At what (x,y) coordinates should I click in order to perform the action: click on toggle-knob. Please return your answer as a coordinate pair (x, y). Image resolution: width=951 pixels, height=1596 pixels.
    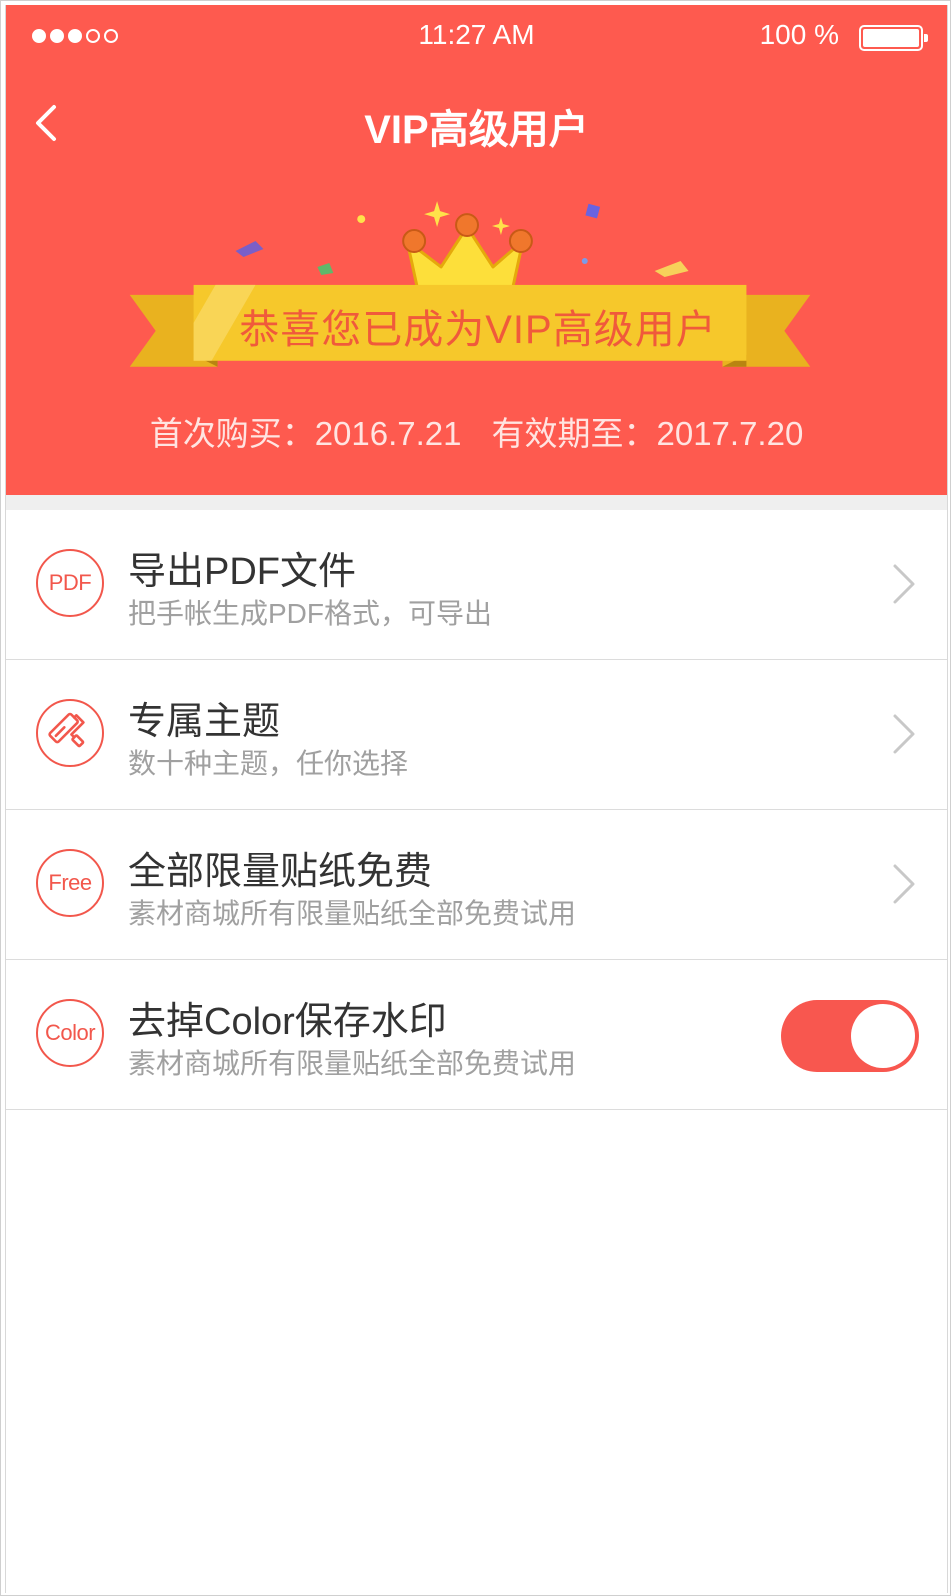
    Looking at the image, I should click on (883, 1036).